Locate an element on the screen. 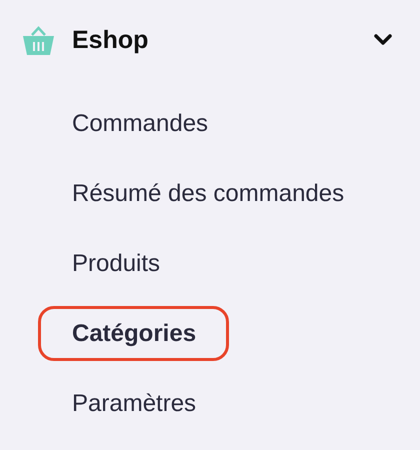  chevron-icon is located at coordinates (383, 40).